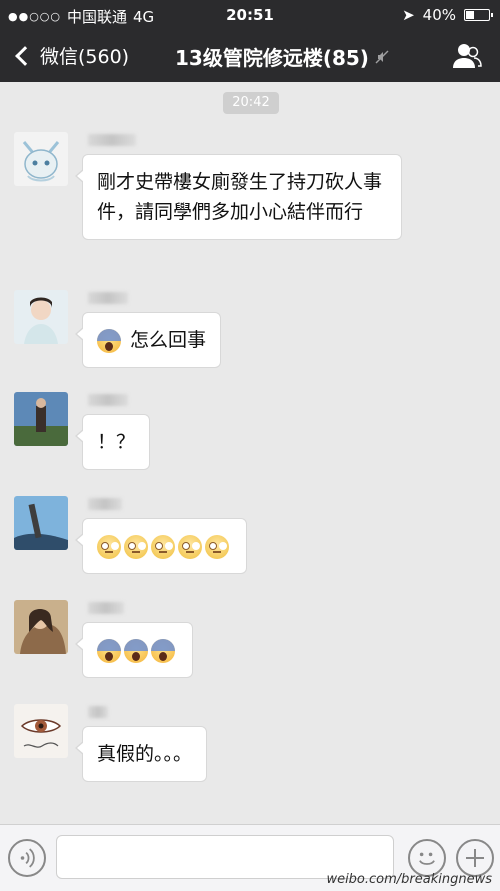 The height and width of the screenshot is (891, 500). Describe the element at coordinates (251, 103) in the screenshot. I see `chat-timestamp: 20:42` at that location.